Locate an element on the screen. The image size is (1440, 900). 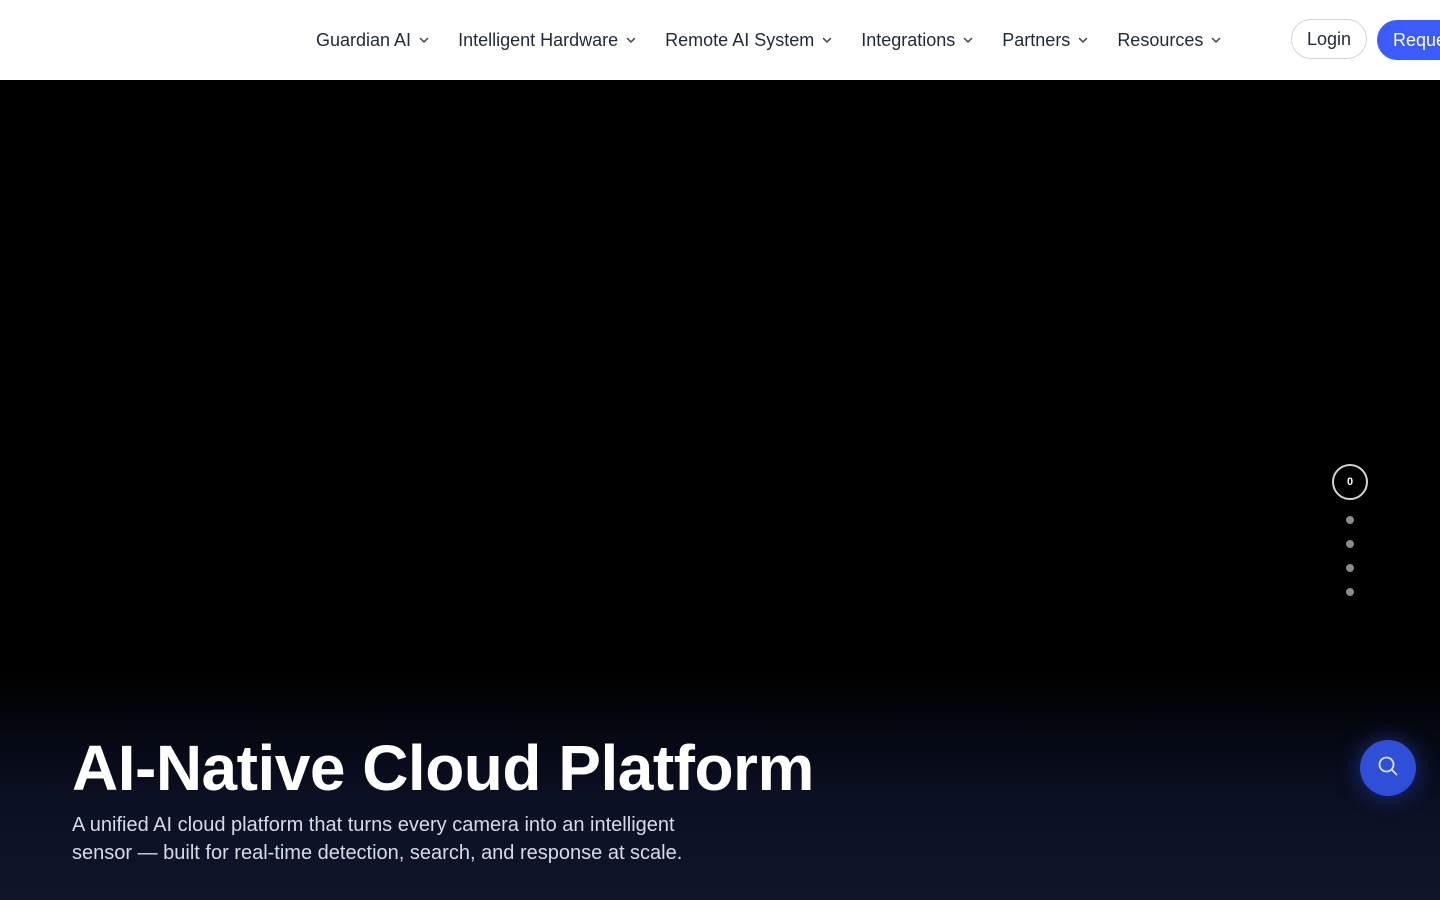
nav-item-resources: Resources is located at coordinates (1169, 40).